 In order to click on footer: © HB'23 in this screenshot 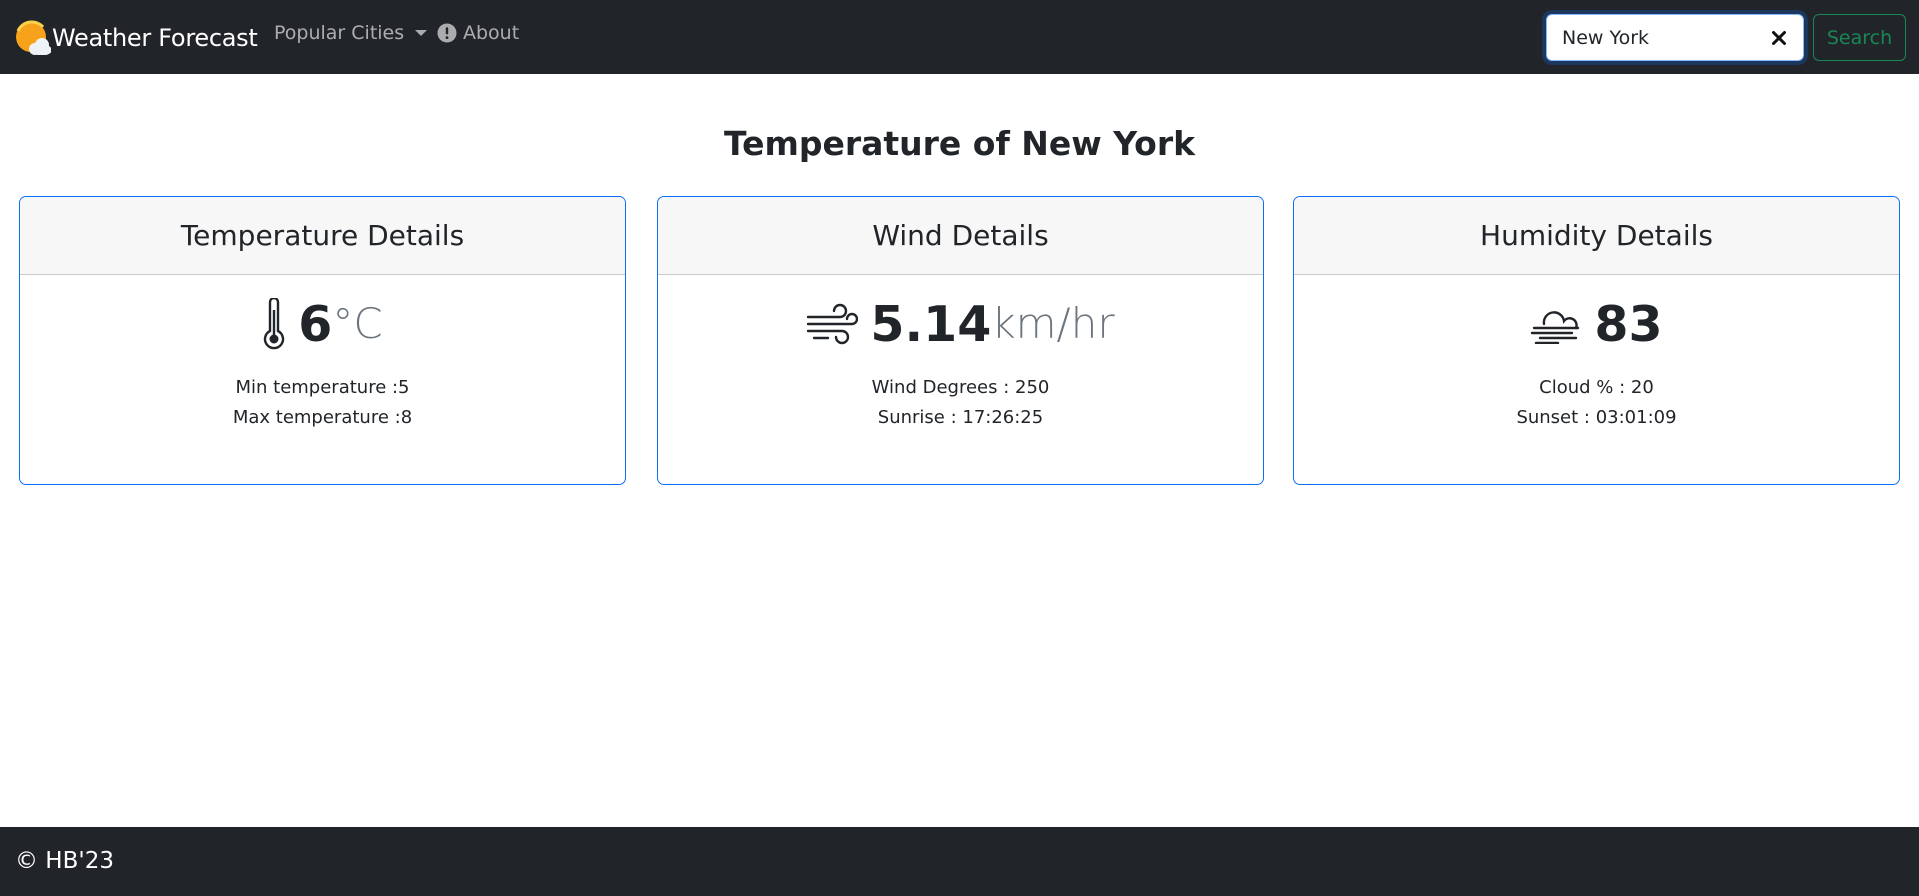, I will do `click(959, 861)`.